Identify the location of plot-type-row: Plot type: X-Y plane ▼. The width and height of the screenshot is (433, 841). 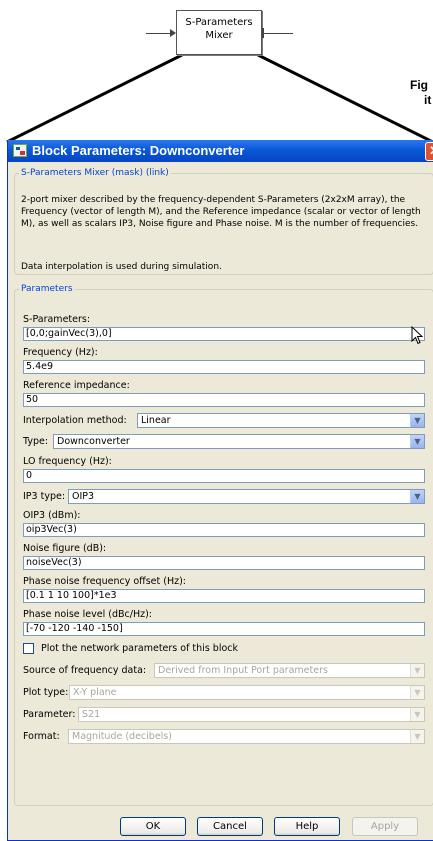
(224, 692).